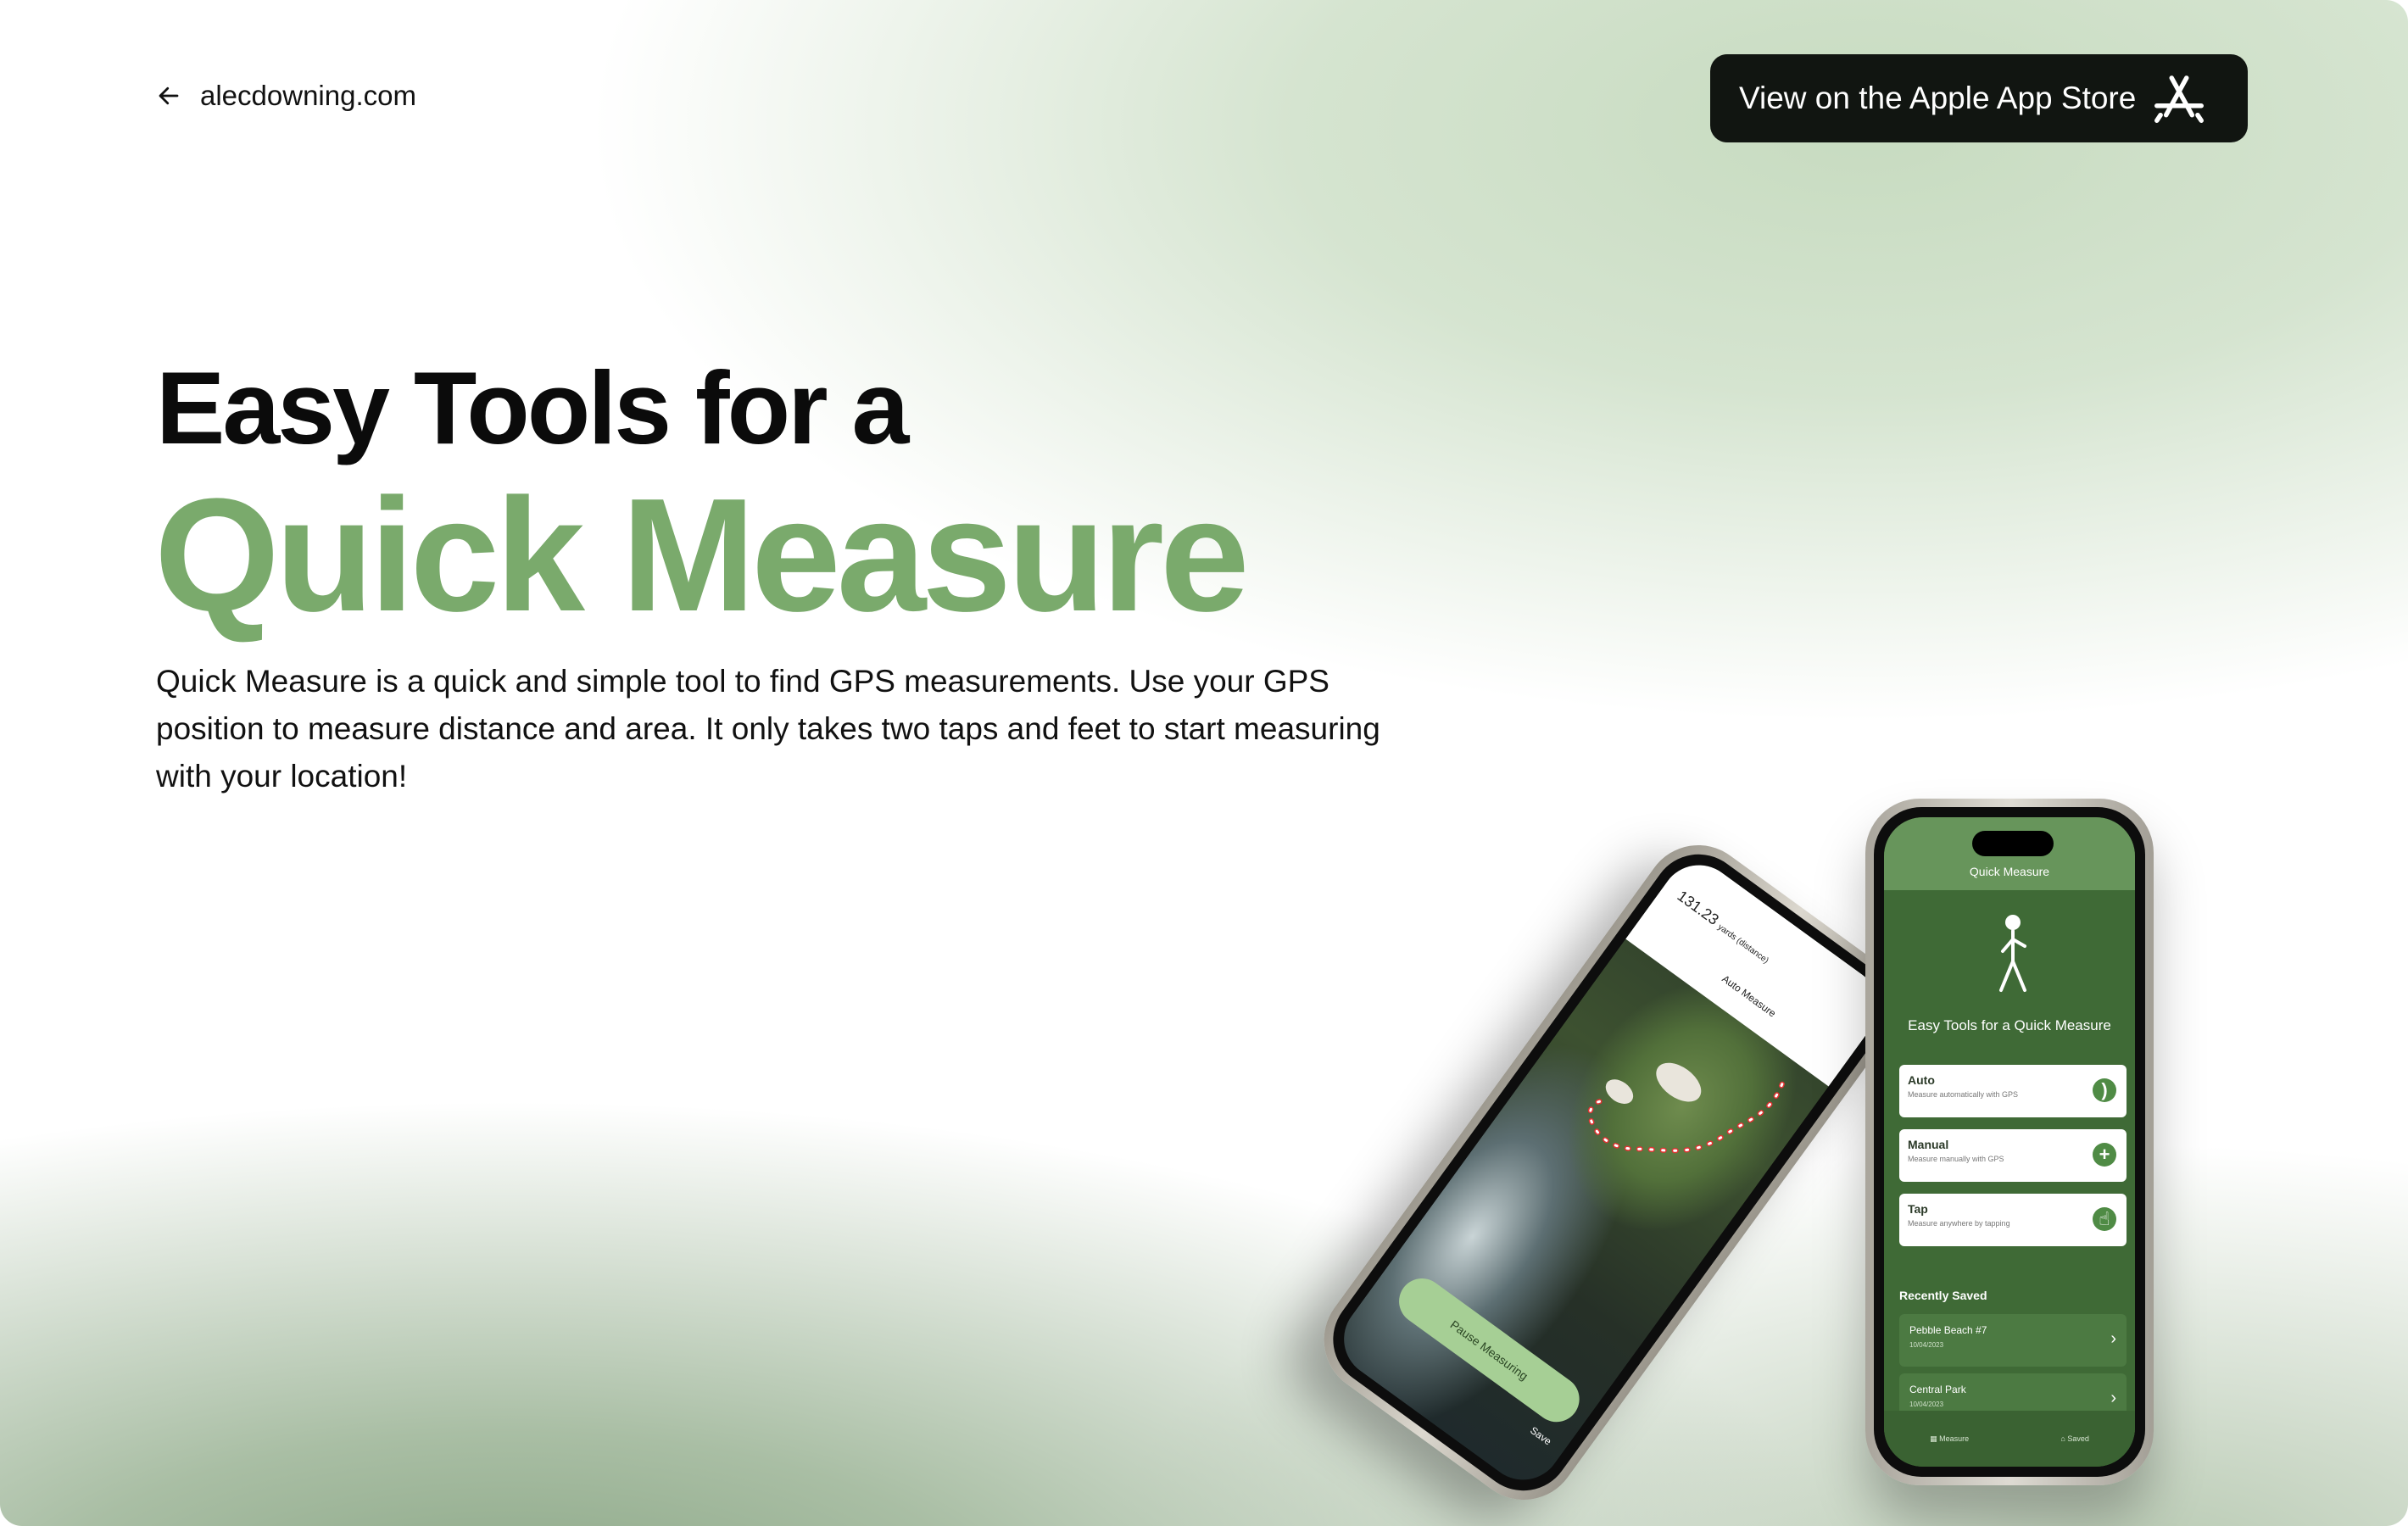 The width and height of the screenshot is (2408, 1526). Describe the element at coordinates (1956, 1159) in the screenshot. I see `mode-subtitle: Measure manually with GPS` at that location.